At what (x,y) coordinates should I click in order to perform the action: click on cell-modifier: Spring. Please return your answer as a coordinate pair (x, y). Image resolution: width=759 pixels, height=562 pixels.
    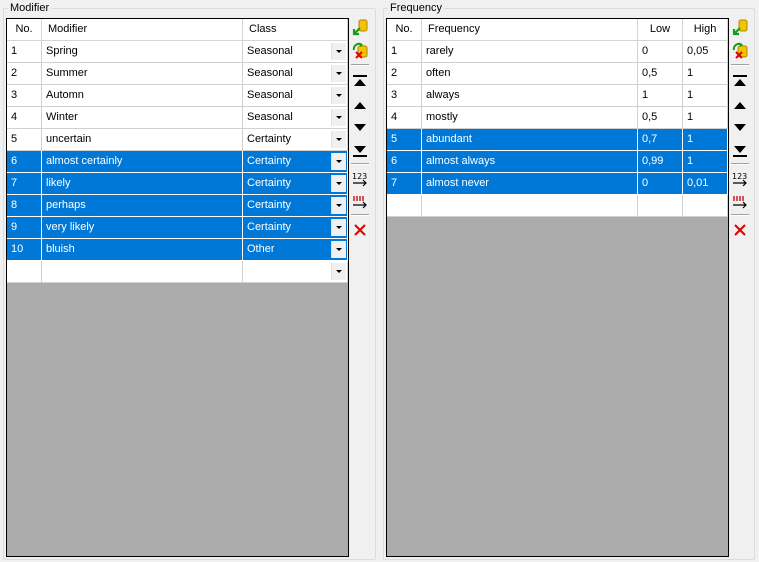
    Looking at the image, I should click on (142, 52).